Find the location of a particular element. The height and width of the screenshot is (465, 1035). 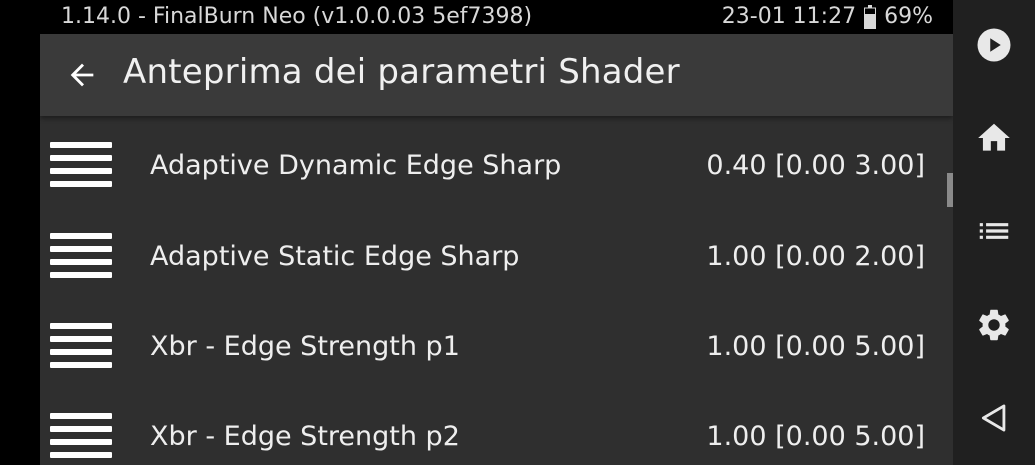

navigation-bar is located at coordinates (994, 232).